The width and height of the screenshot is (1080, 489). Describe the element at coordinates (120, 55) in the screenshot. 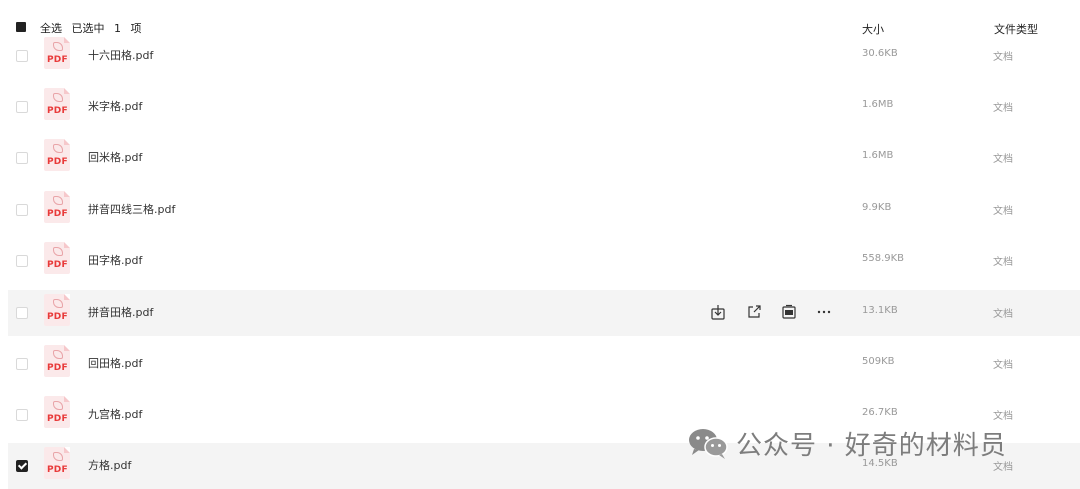

I see `file-name: 十六田格.pdf` at that location.